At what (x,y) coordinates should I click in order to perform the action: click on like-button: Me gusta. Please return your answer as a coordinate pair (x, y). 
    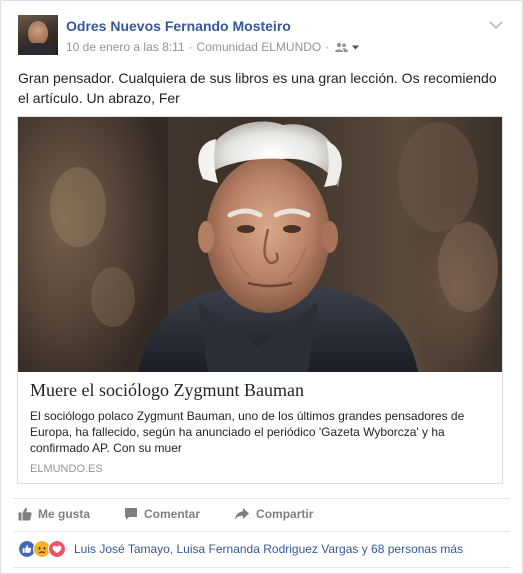
    Looking at the image, I should click on (54, 514).